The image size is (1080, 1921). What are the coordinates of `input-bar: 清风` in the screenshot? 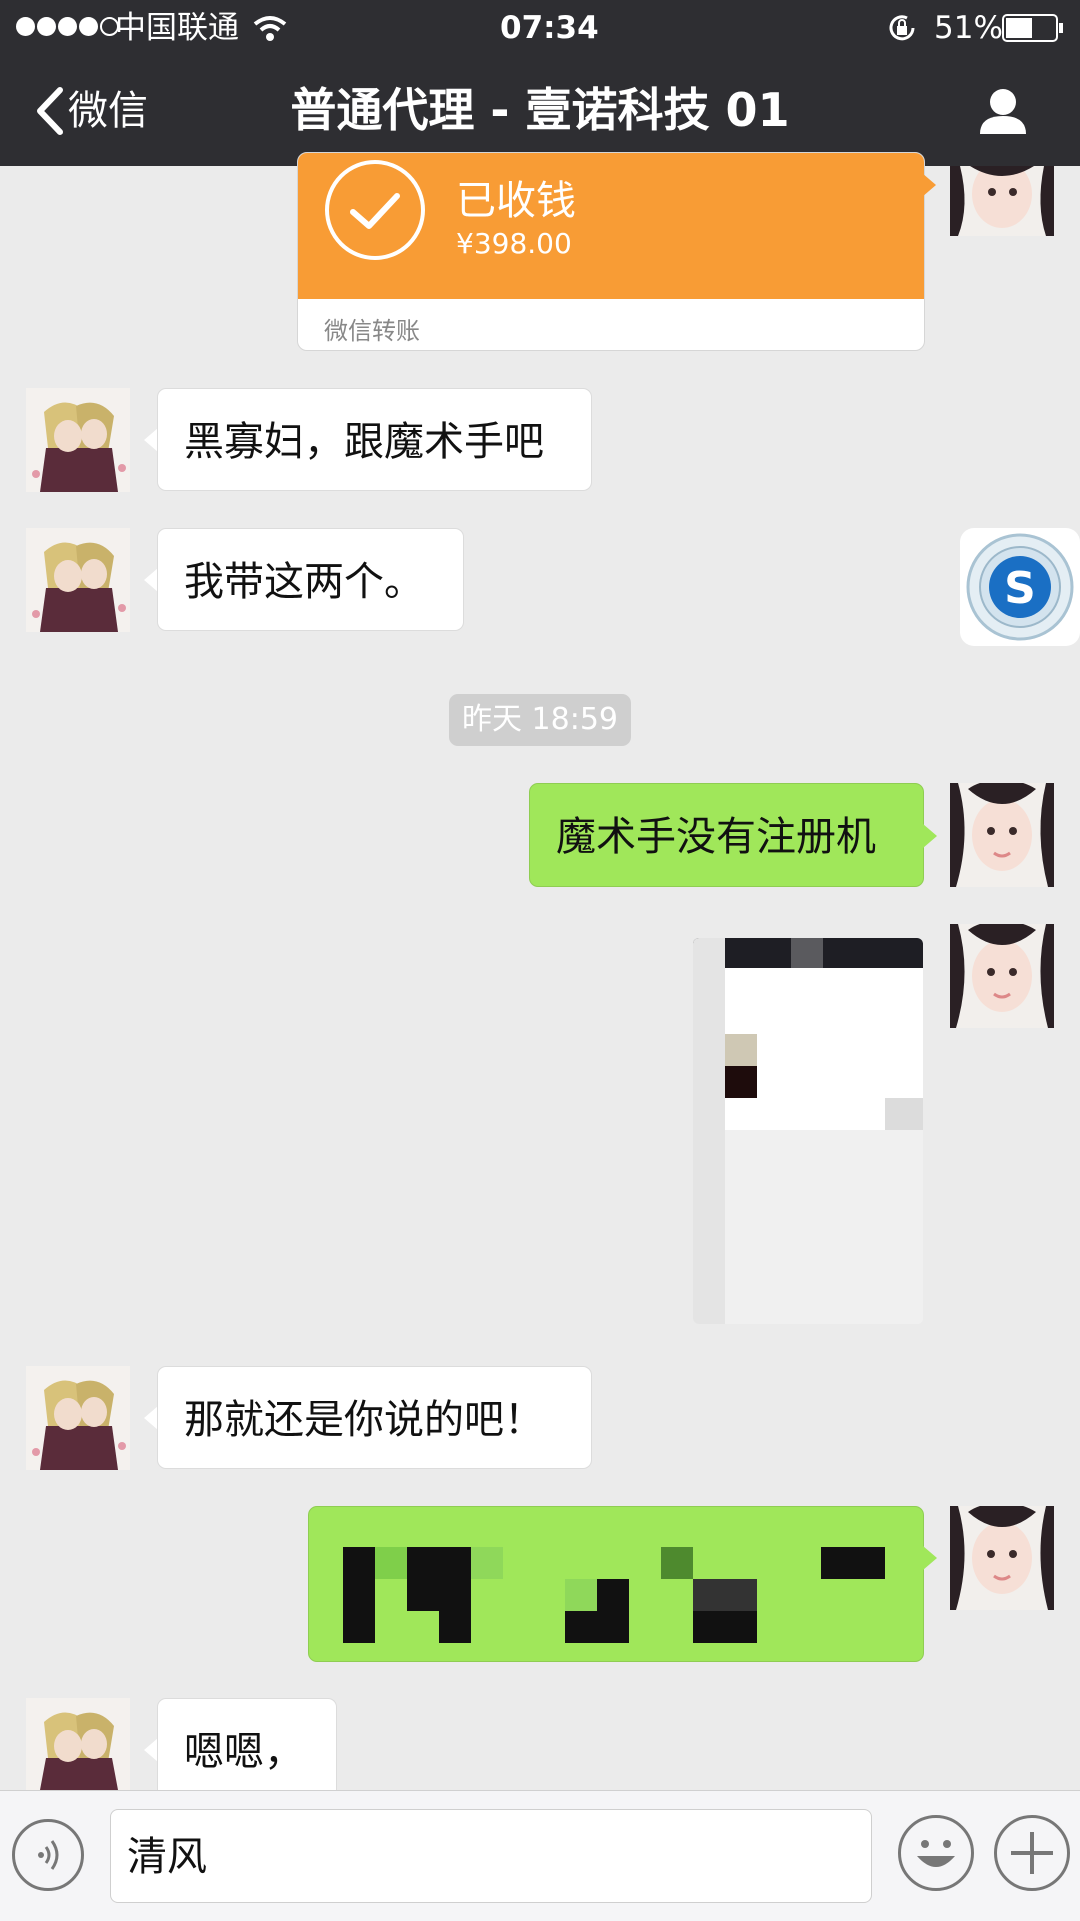 It's located at (540, 1855).